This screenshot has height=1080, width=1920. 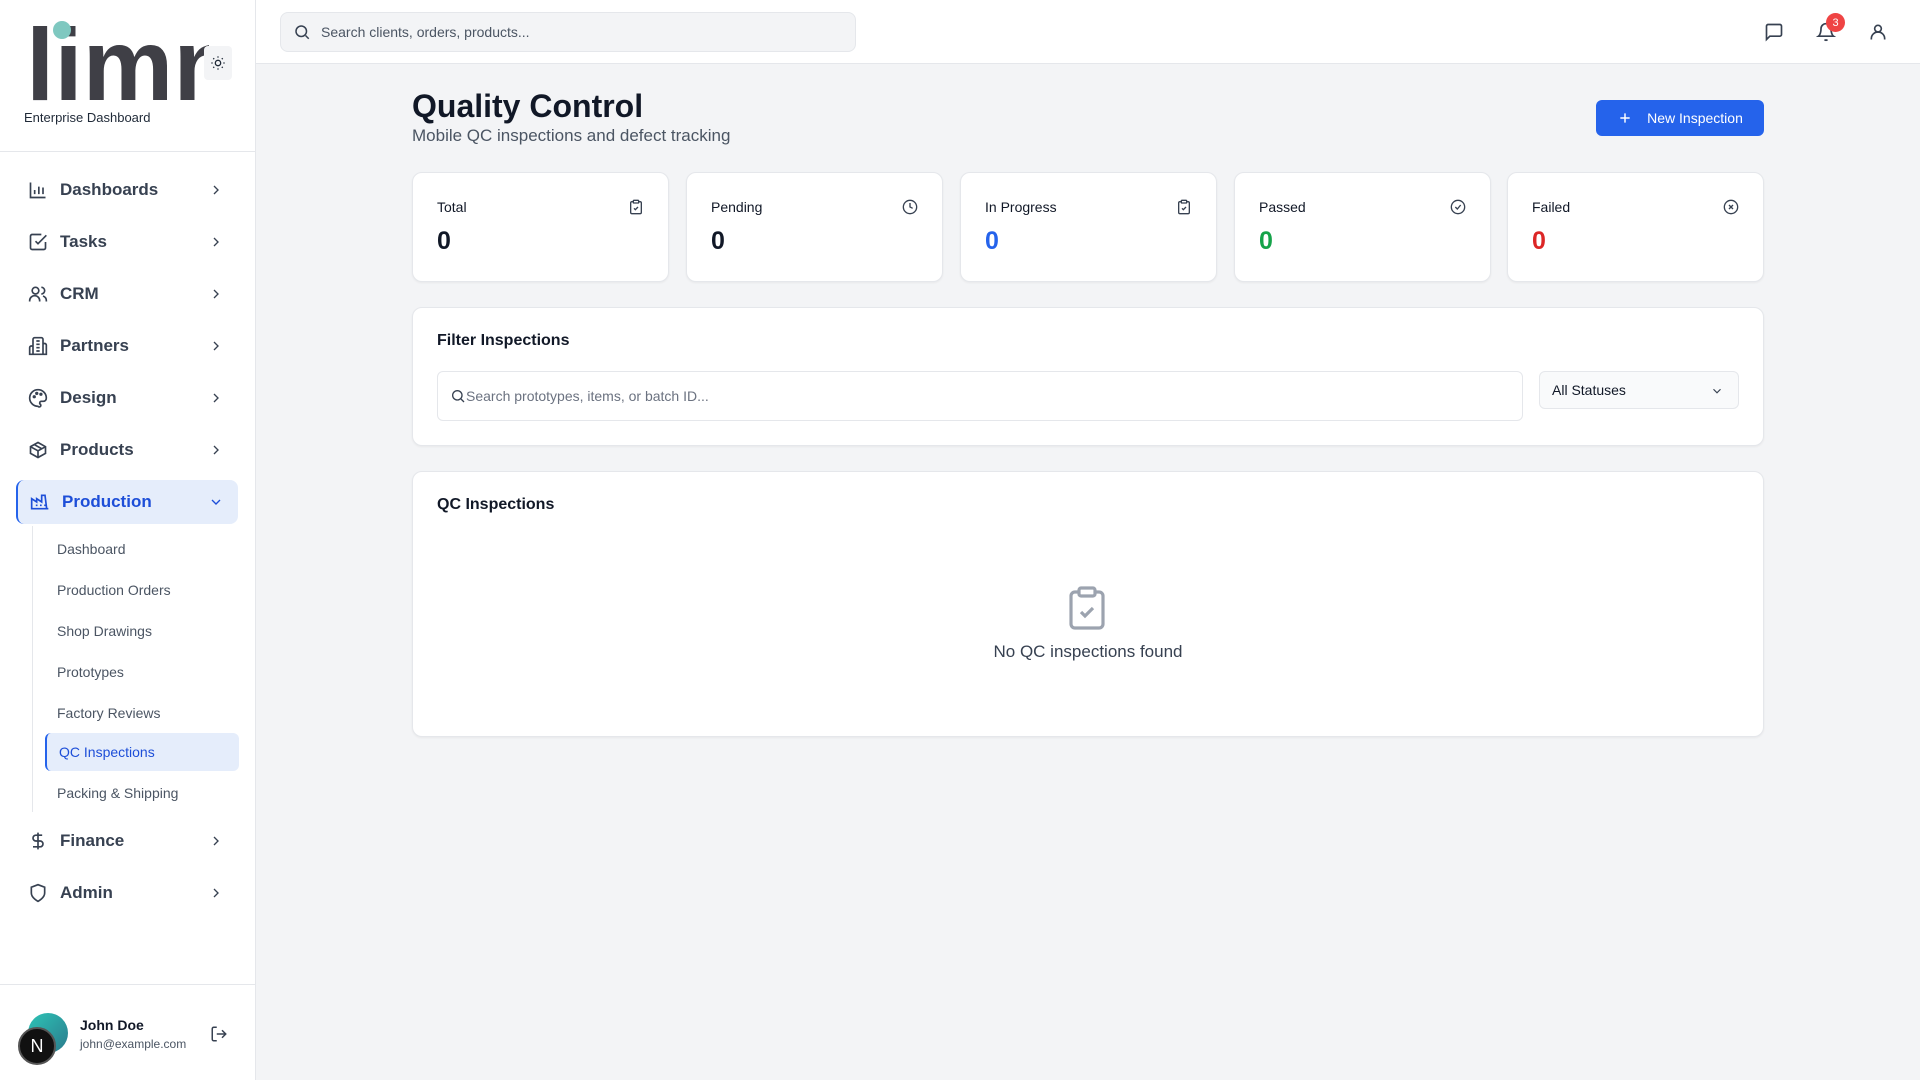 What do you see at coordinates (87, 117) in the screenshot?
I see `app-subtitle: Enterprise Dashboard` at bounding box center [87, 117].